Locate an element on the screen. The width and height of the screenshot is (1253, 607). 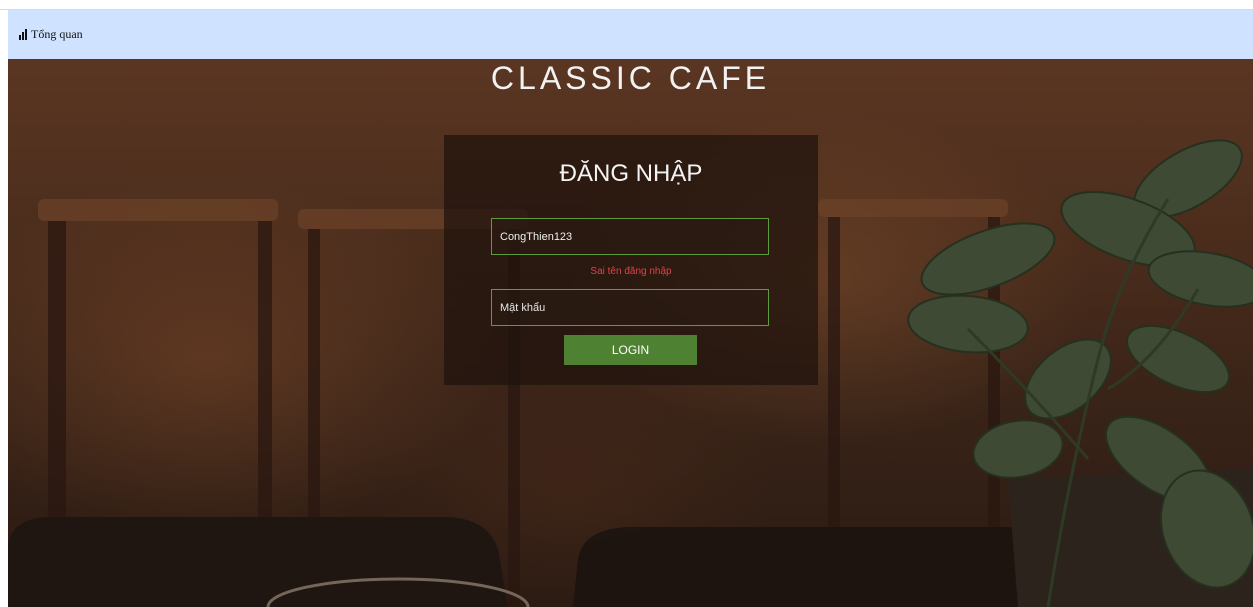
password-input is located at coordinates (630, 307).